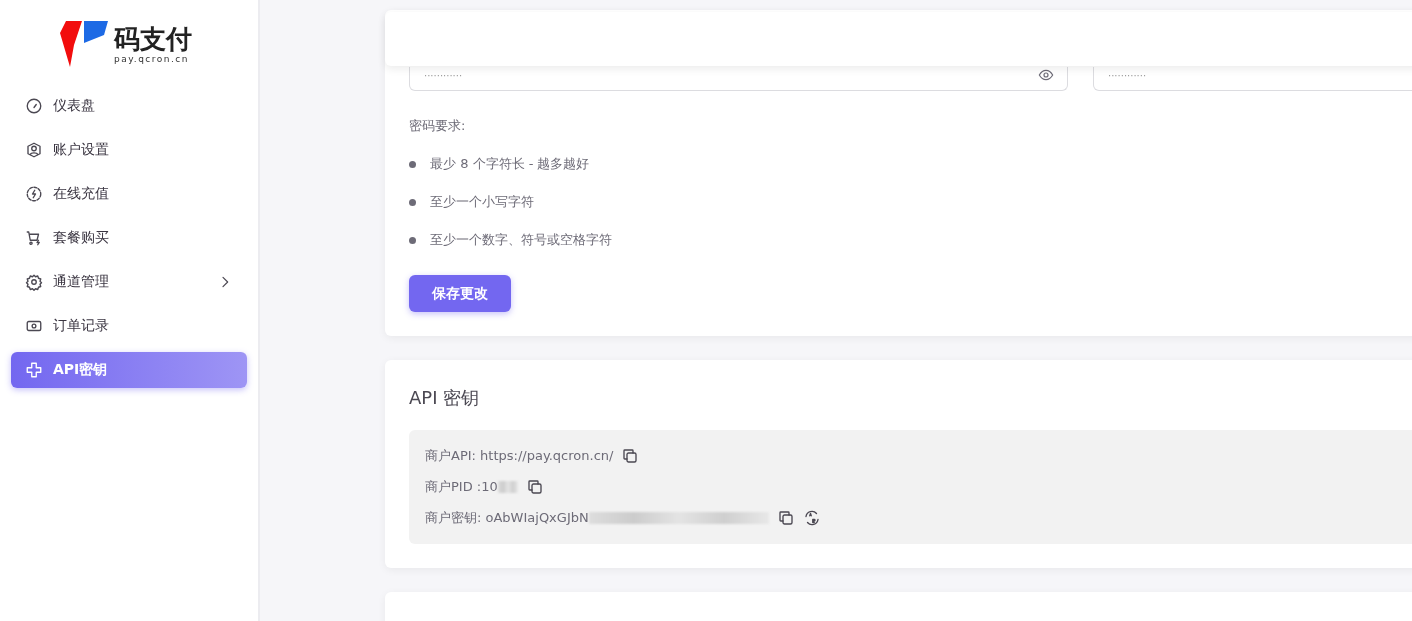 Image resolution: width=1412 pixels, height=621 pixels. Describe the element at coordinates (34, 282) in the screenshot. I see `gear-icon` at that location.